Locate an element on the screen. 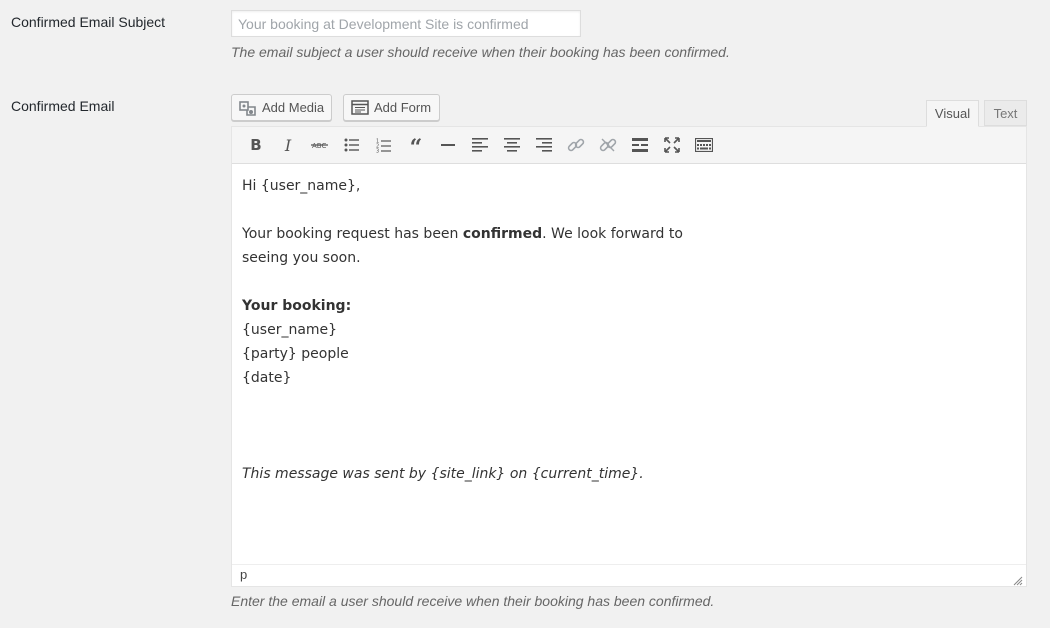 The height and width of the screenshot is (628, 1050). editor-statusbar: p is located at coordinates (629, 575).